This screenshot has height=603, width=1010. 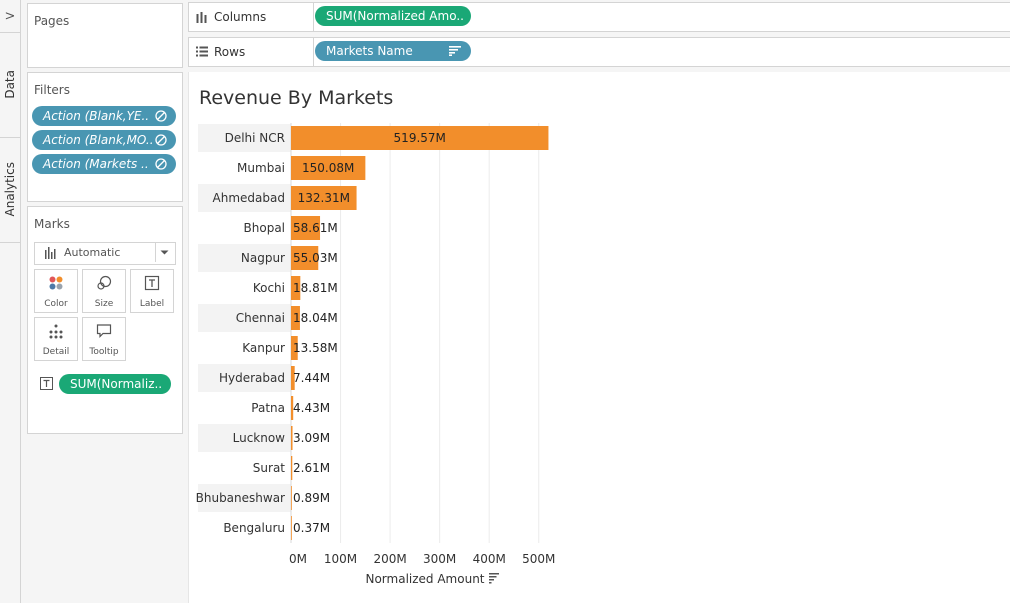 What do you see at coordinates (98, 140) in the screenshot?
I see `filter-pill-label: Action (Blank,MO..` at bounding box center [98, 140].